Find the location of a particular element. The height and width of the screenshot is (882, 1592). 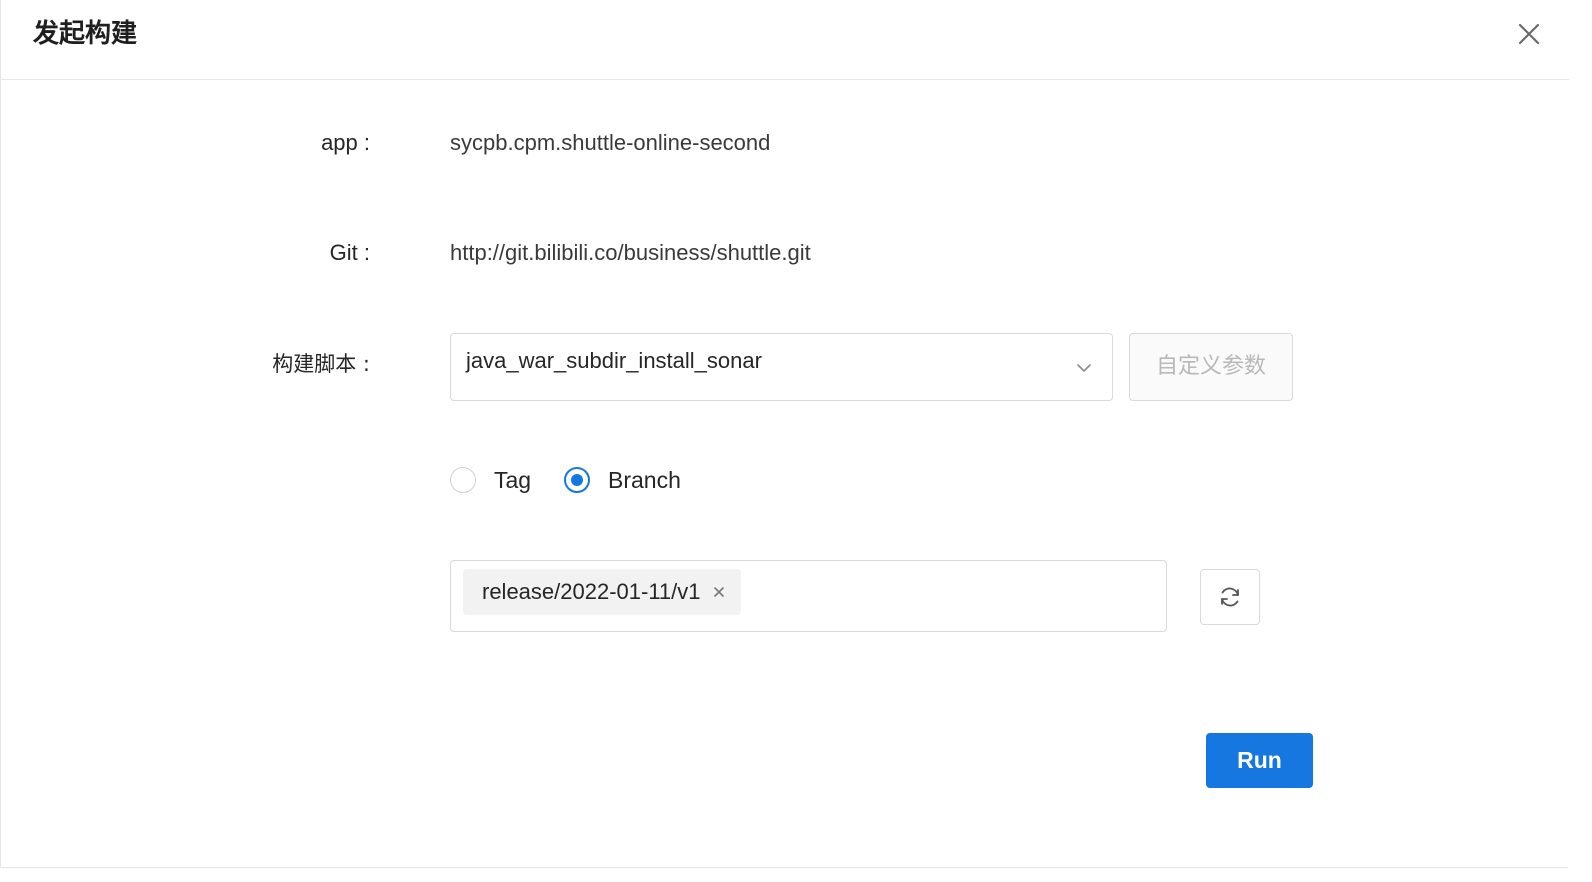

remove-tag-icon is located at coordinates (719, 592).